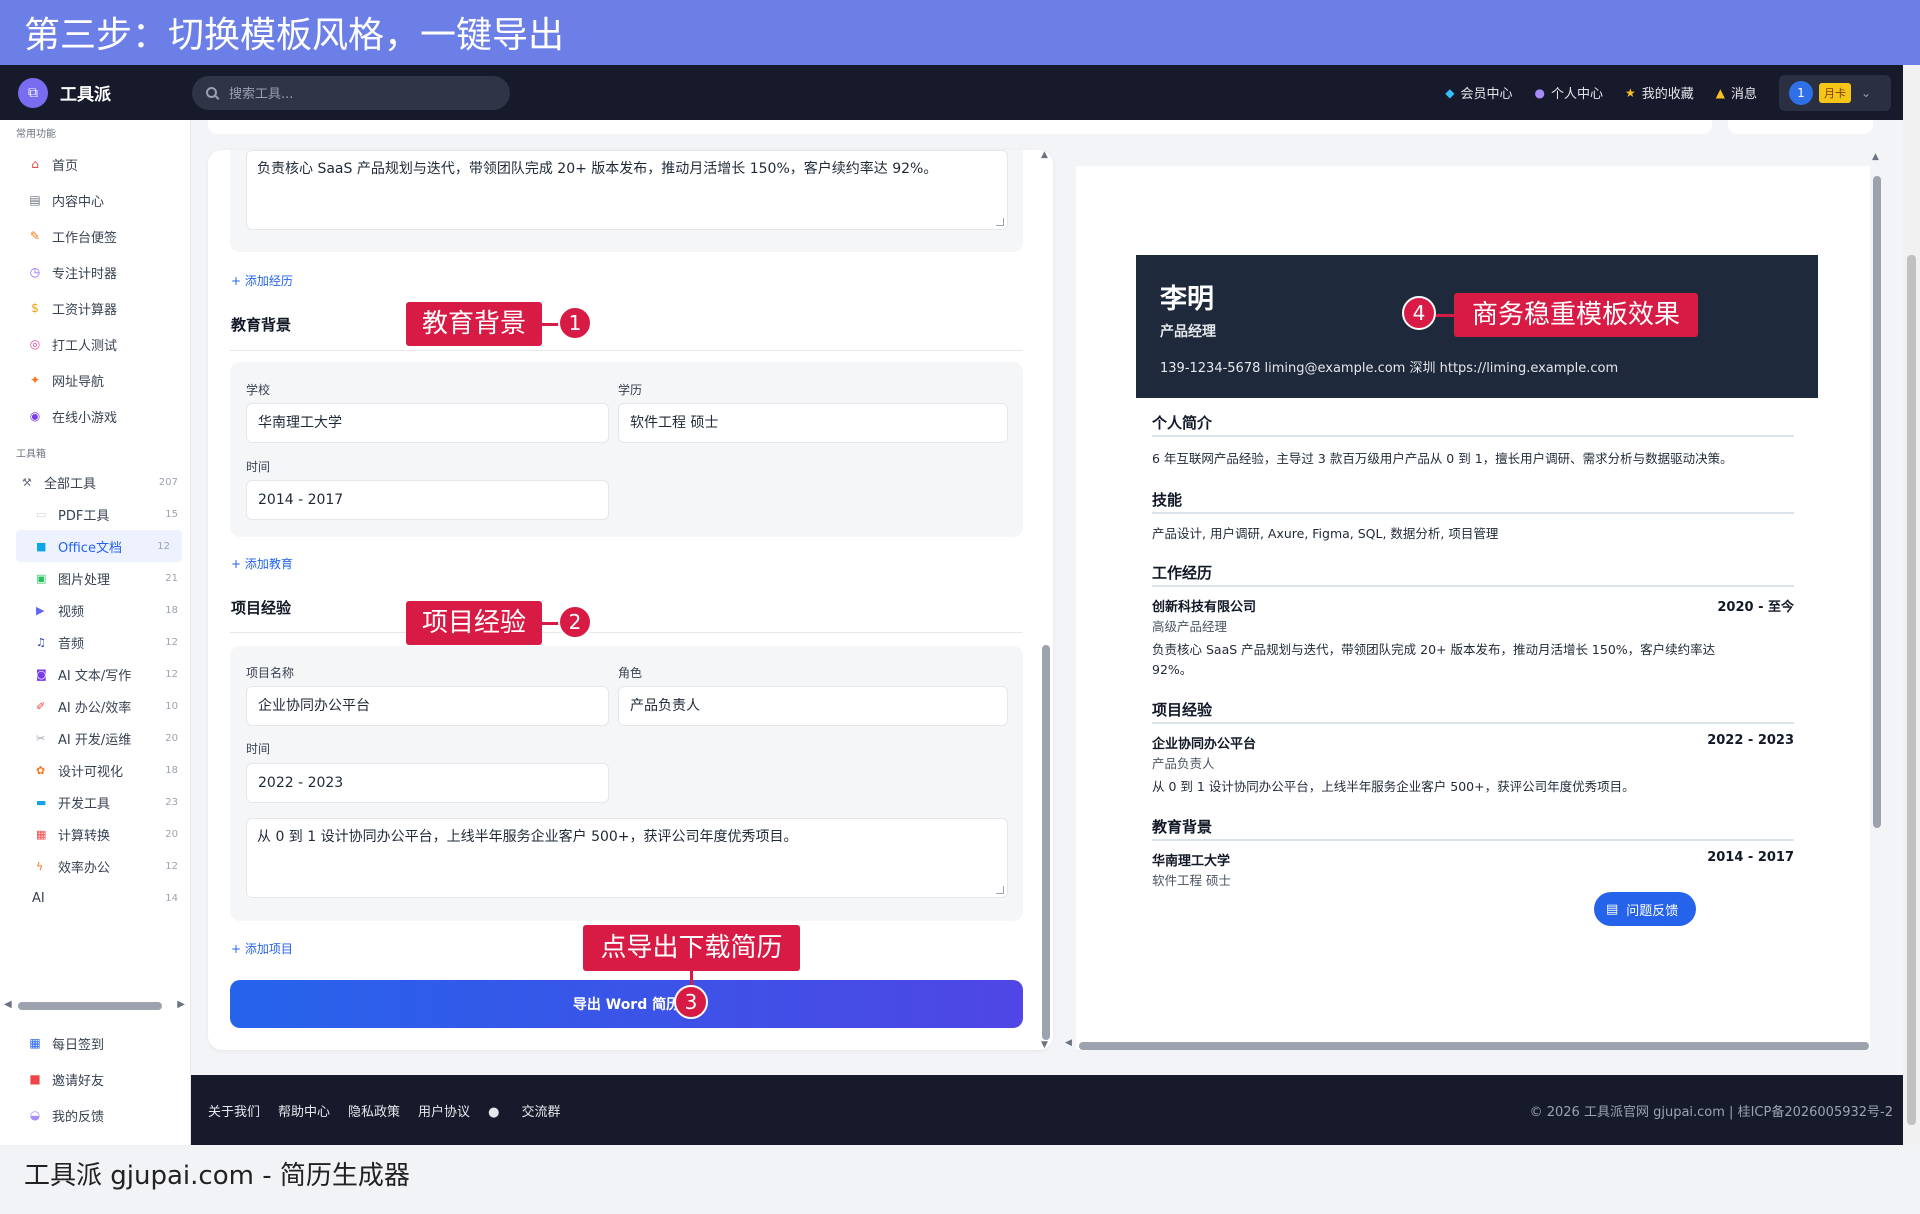  Describe the element at coordinates (95, 1115) in the screenshot. I see `sidebar-item-feedback: ◒ 我的反馈` at that location.